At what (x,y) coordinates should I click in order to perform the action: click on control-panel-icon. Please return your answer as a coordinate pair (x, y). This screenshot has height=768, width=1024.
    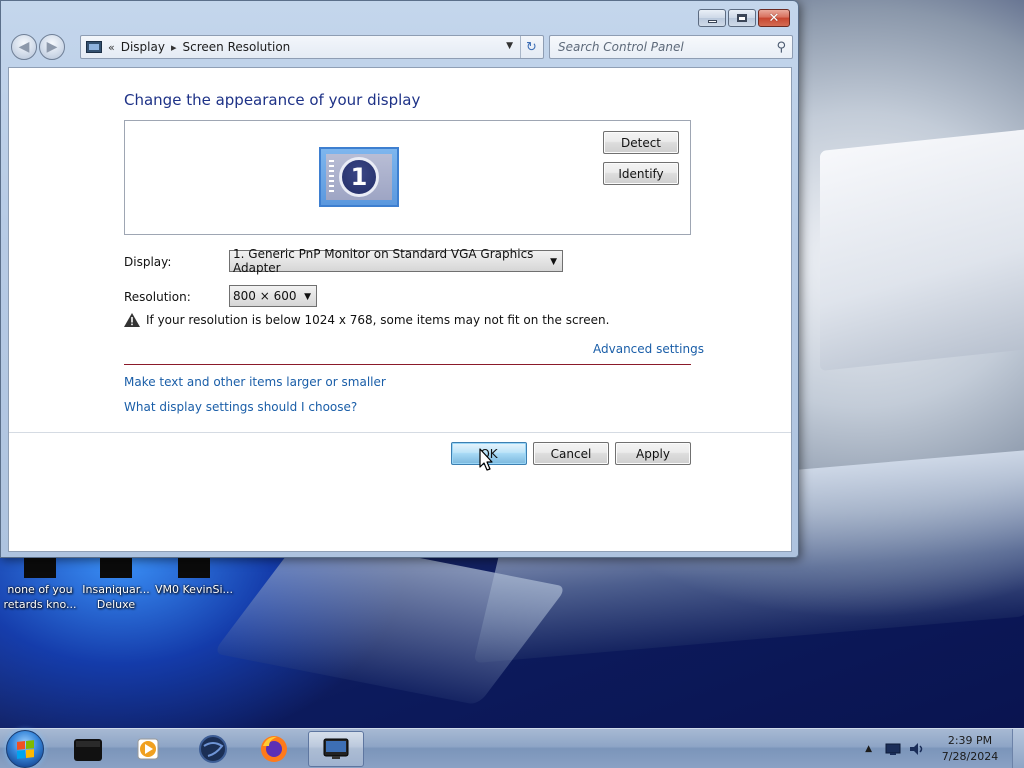
    Looking at the image, I should click on (94, 47).